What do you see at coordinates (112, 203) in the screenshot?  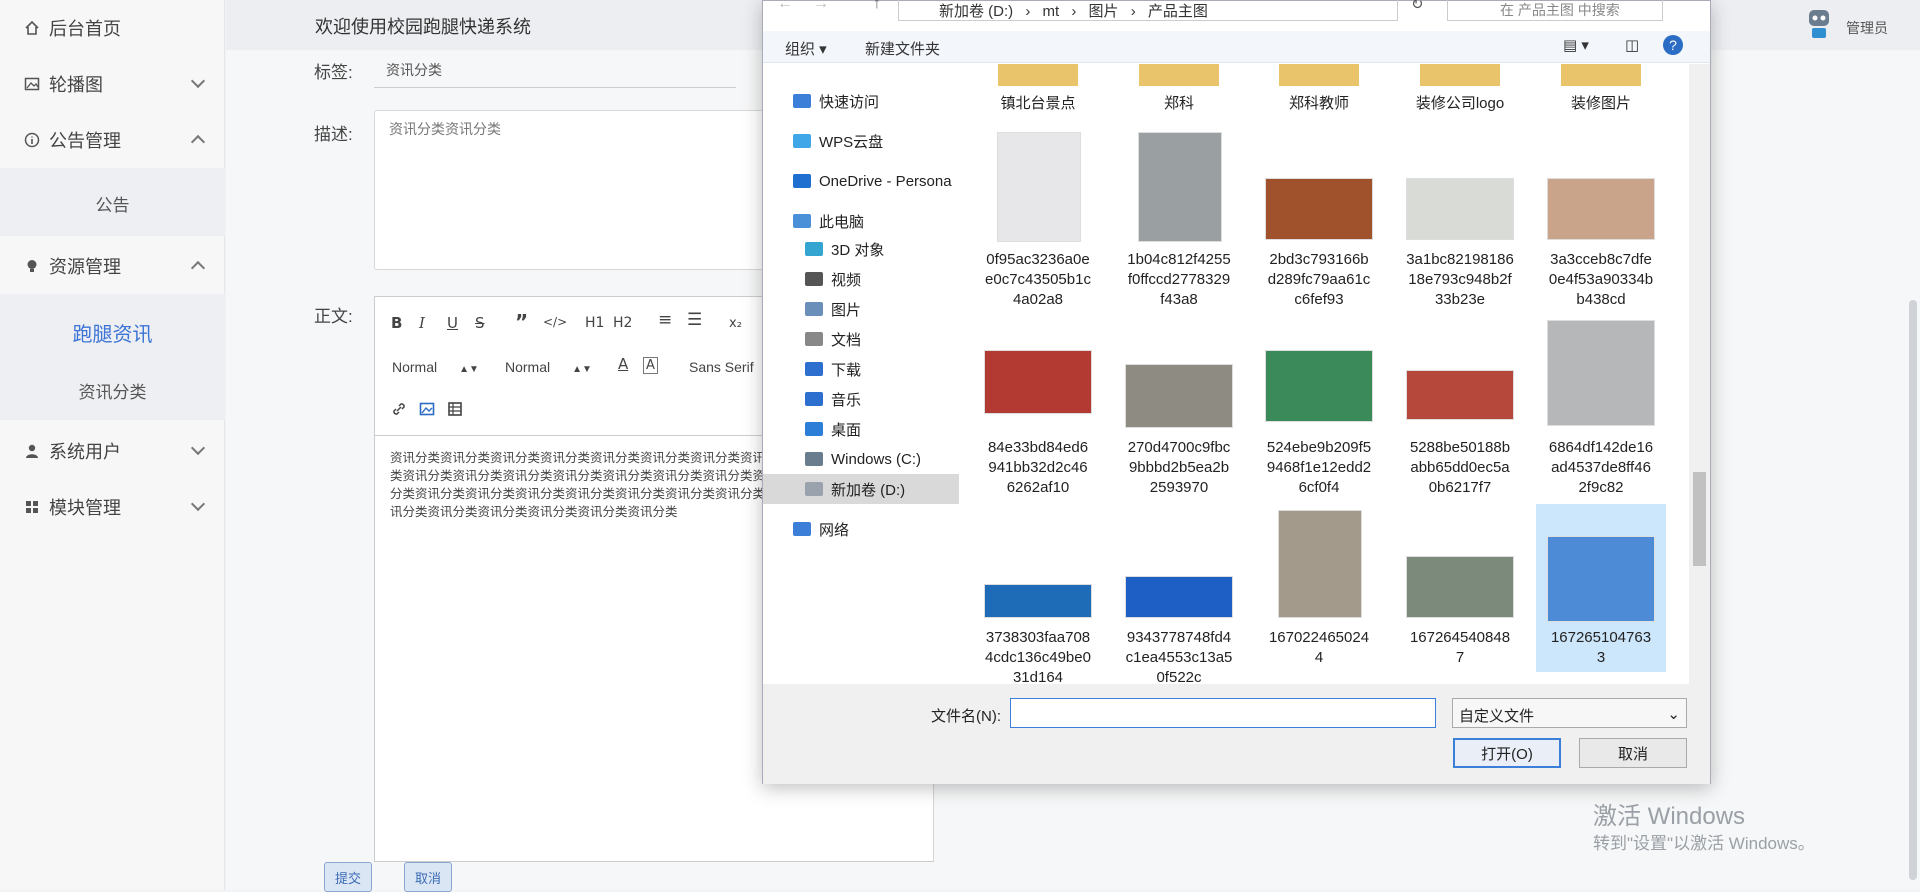 I see `sidebar-item-notice: 公告` at bounding box center [112, 203].